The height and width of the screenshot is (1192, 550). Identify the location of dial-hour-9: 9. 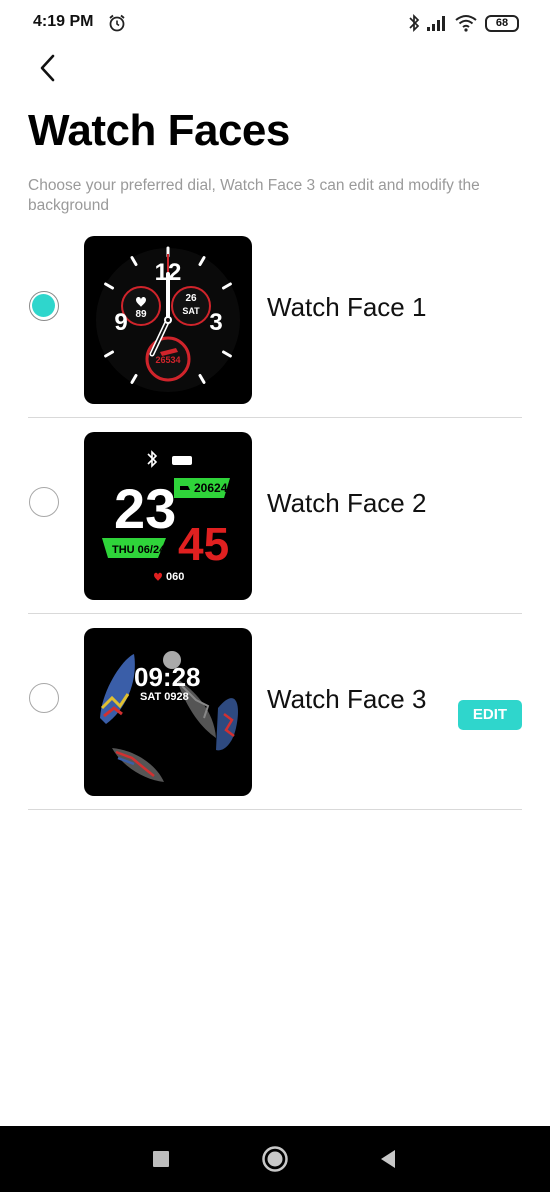
(120, 322).